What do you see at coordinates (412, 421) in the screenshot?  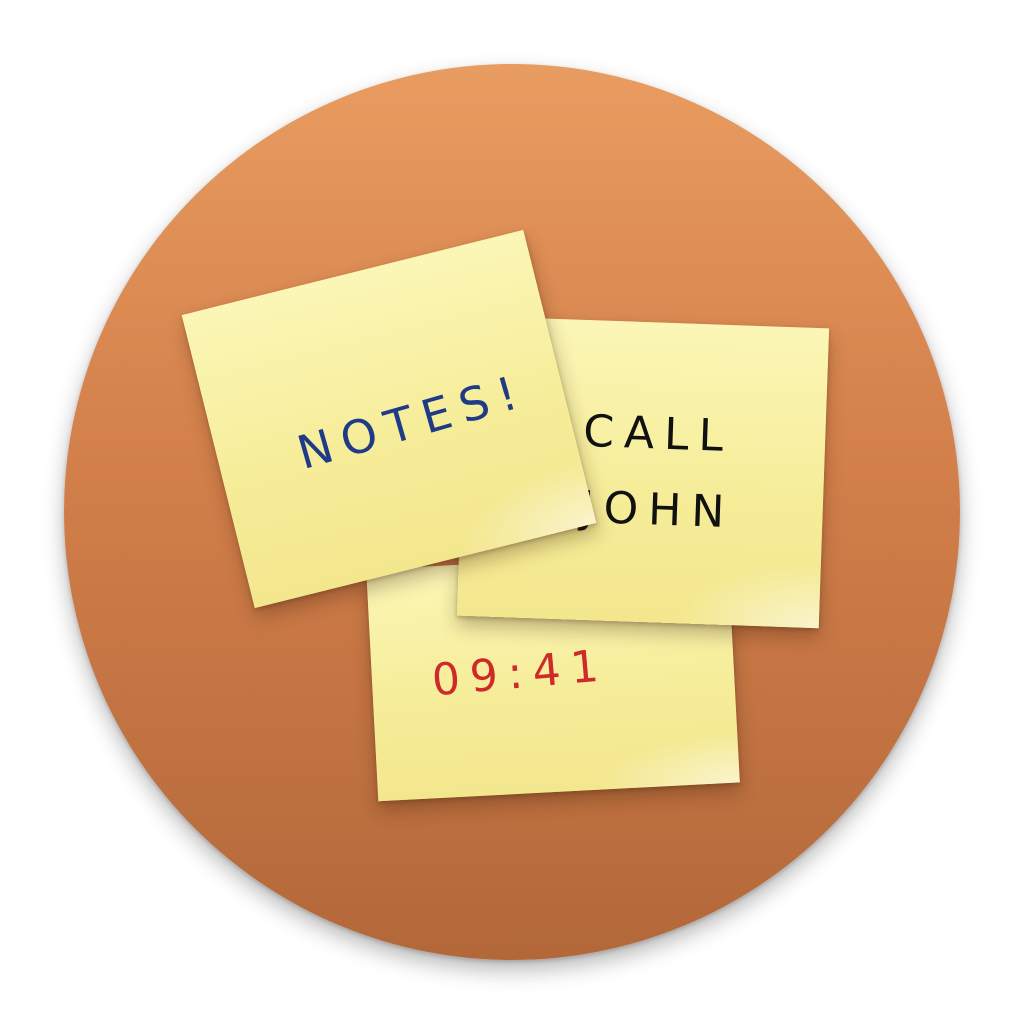 I see `sticky-note-notes-text: NOTES!` at bounding box center [412, 421].